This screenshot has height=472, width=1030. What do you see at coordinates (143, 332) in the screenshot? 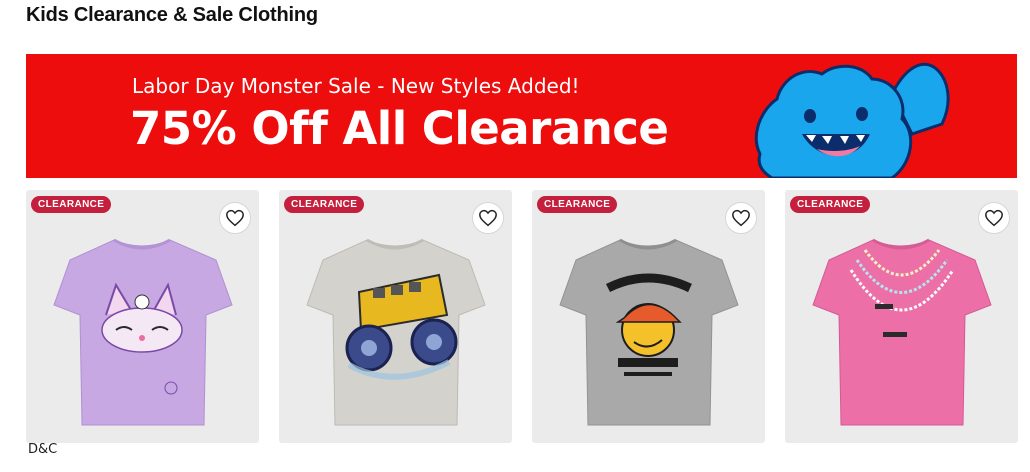
I see `purple-cat-unicorn-tshirt-image` at bounding box center [143, 332].